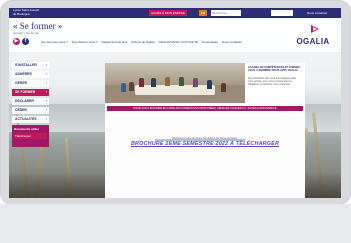 This screenshot has width=351, height=243. I want to click on menu-item-sinstaller: S'INSTALLER ›, so click(30, 65).